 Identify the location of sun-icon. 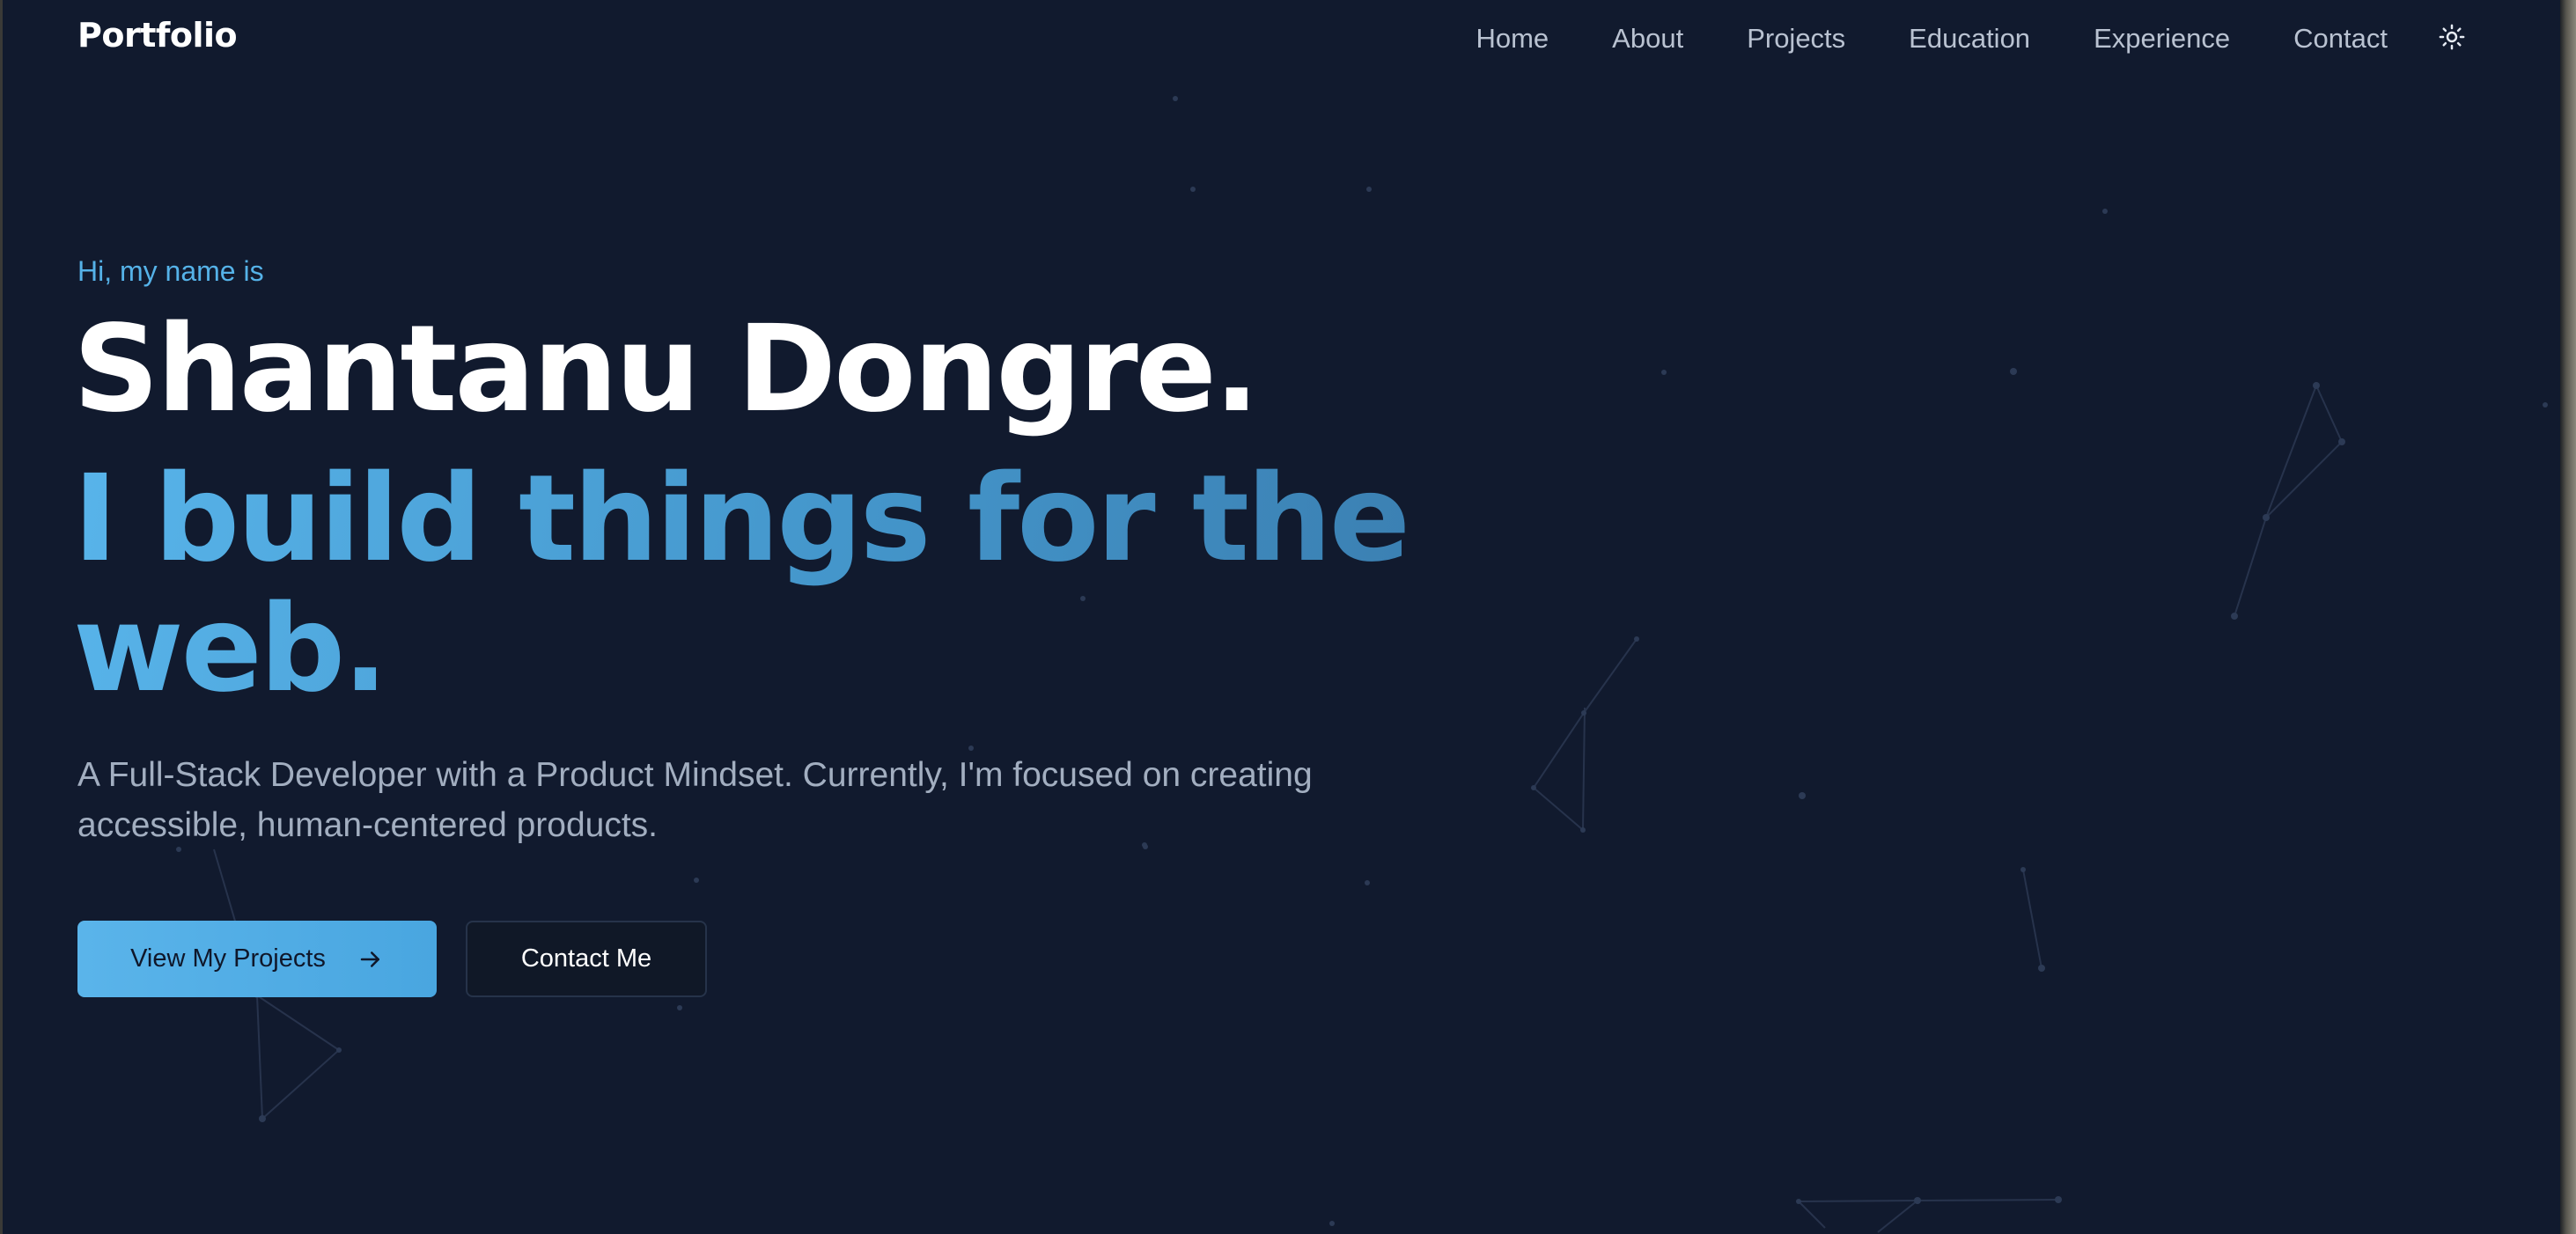
(2452, 37).